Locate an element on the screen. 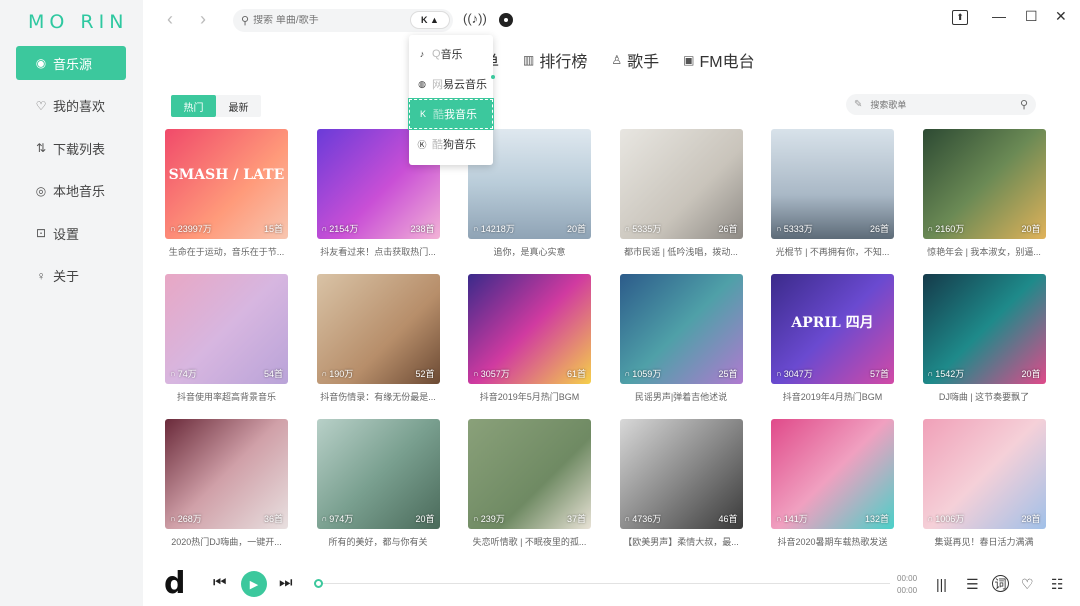  playlist-card: APRIL 四月 ∩ 3047万 57首抖音2019年4月热门BGM is located at coordinates (832, 346).